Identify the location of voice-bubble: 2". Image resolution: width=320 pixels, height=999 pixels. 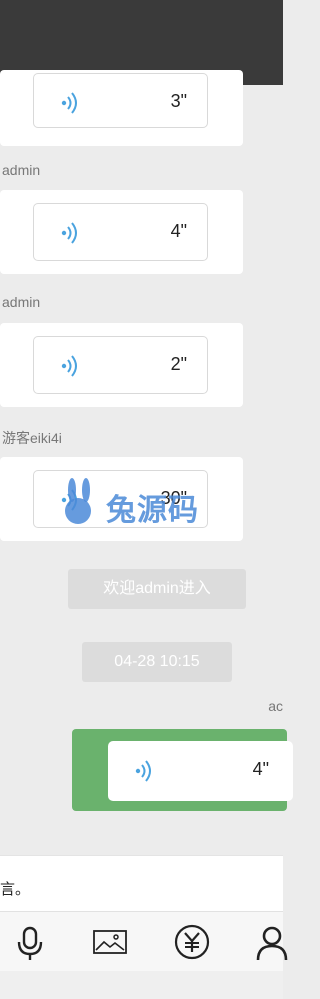
(120, 365).